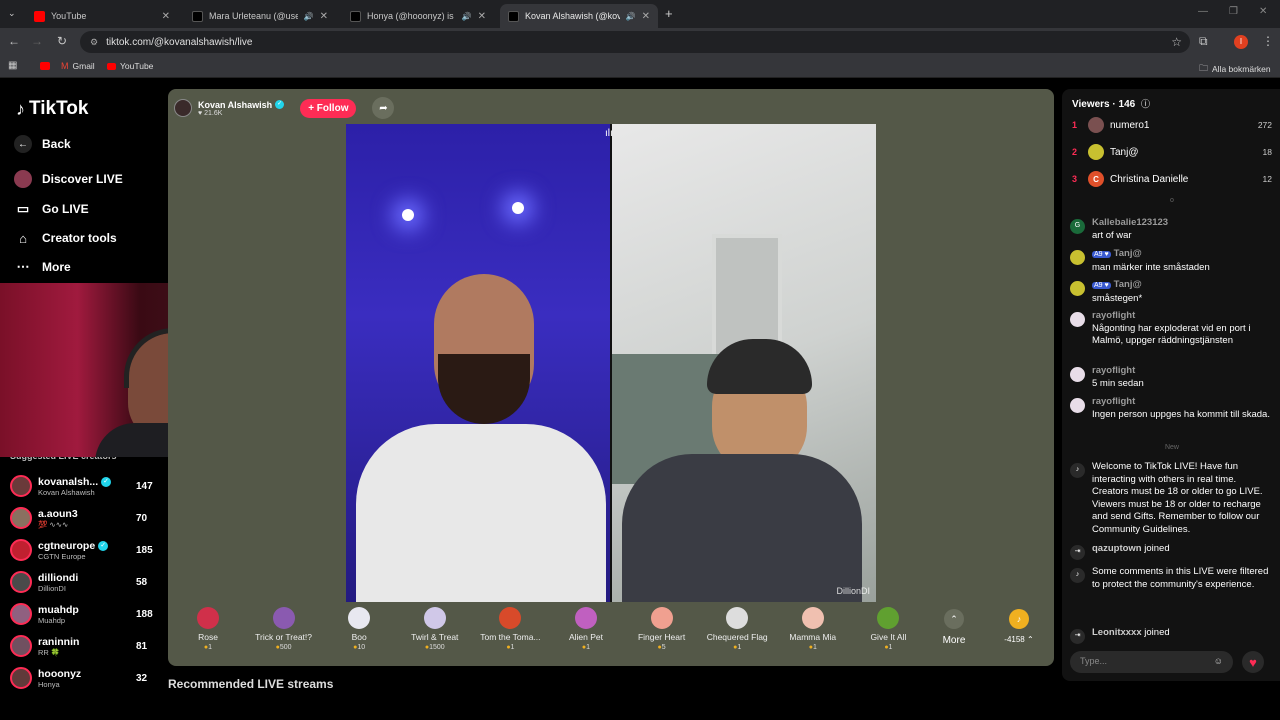  What do you see at coordinates (208, 629) in the screenshot?
I see `gift-item: Rose ●1` at bounding box center [208, 629].